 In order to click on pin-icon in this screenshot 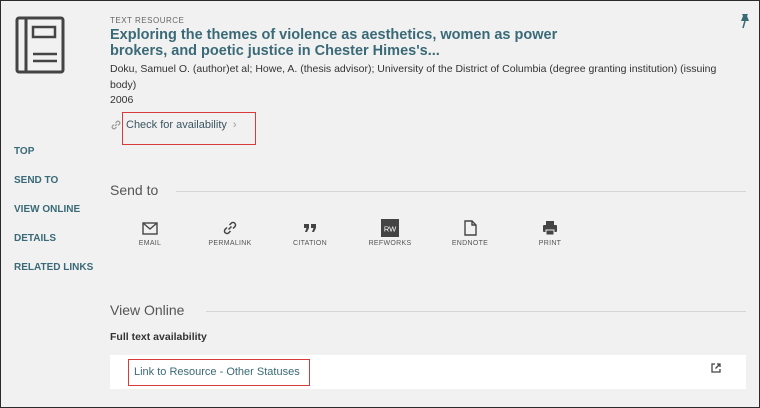, I will do `click(745, 21)`.